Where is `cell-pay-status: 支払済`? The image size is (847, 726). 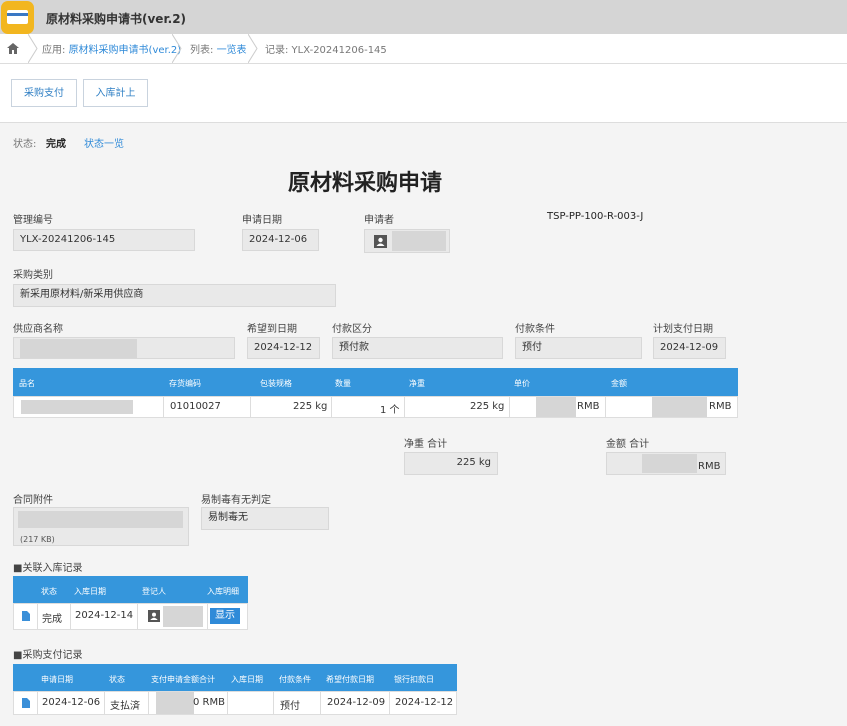 cell-pay-status: 支払済 is located at coordinates (125, 706).